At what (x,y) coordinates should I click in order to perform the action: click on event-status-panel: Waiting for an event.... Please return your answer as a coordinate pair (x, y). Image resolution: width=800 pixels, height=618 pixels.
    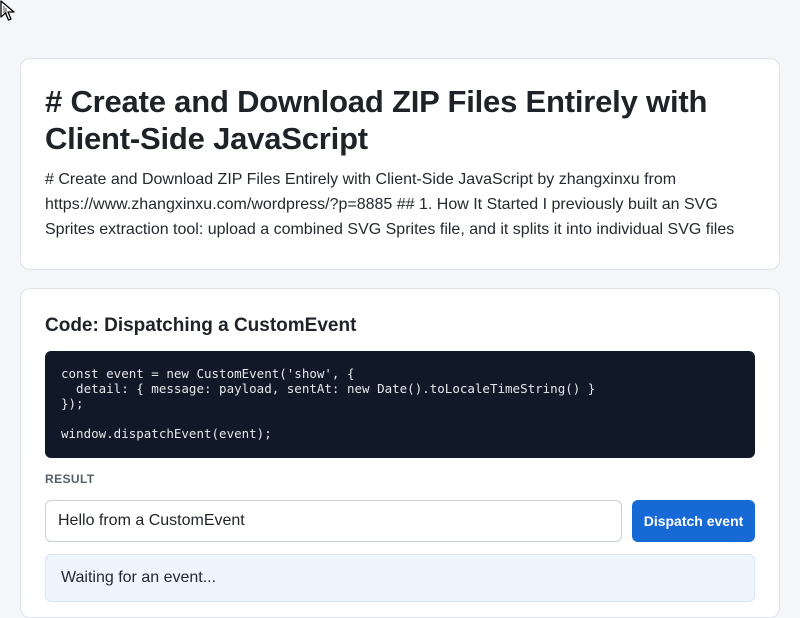
    Looking at the image, I should click on (400, 578).